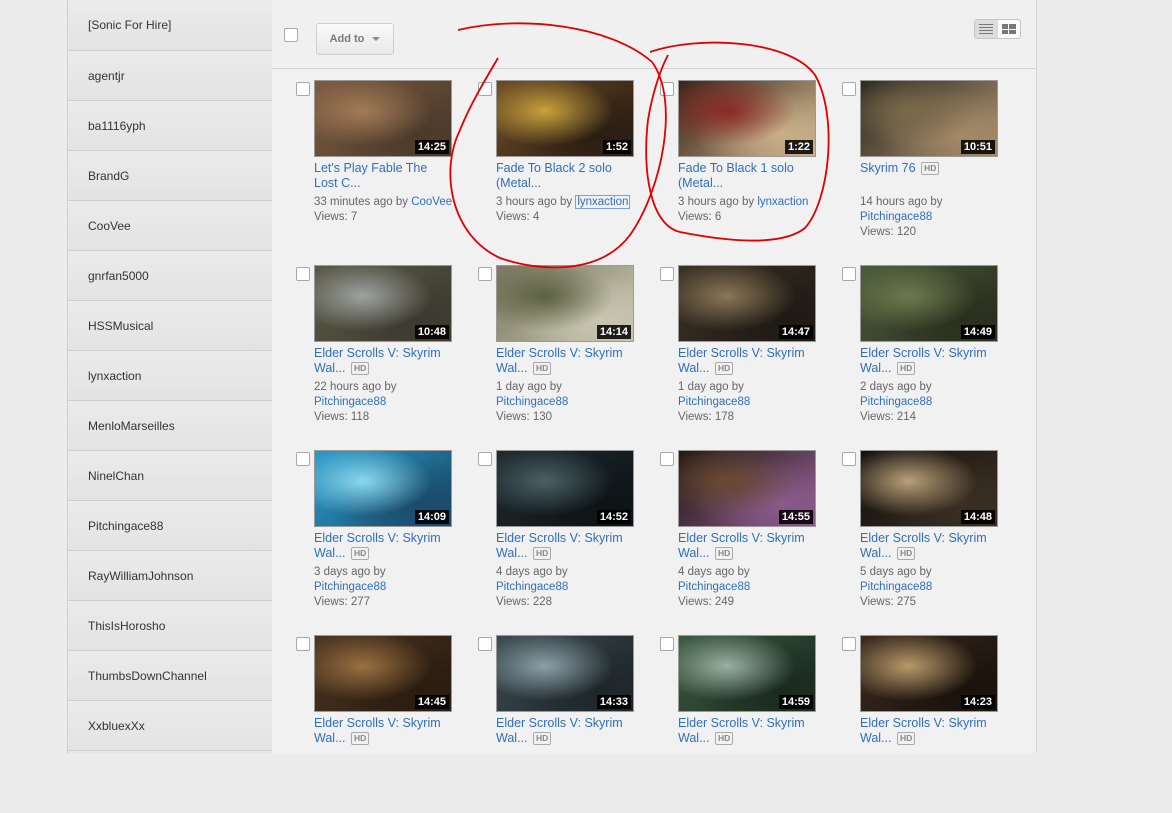  Describe the element at coordinates (170, 226) in the screenshot. I see `sidebar-item-coovee: CooVee` at that location.